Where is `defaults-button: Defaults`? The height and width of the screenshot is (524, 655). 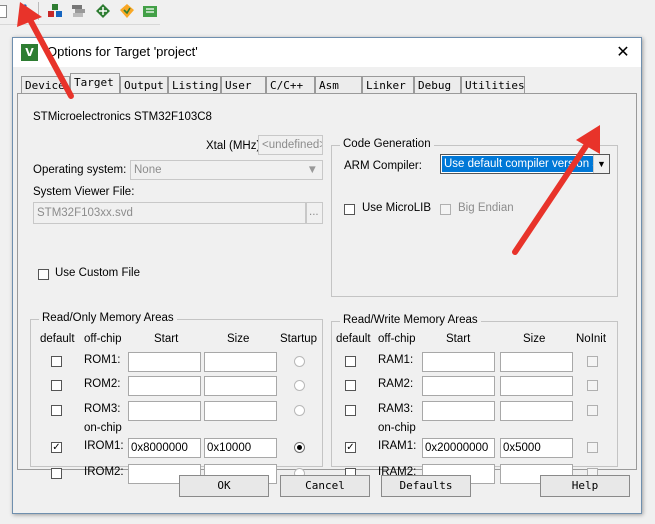
defaults-button: Defaults is located at coordinates (426, 486).